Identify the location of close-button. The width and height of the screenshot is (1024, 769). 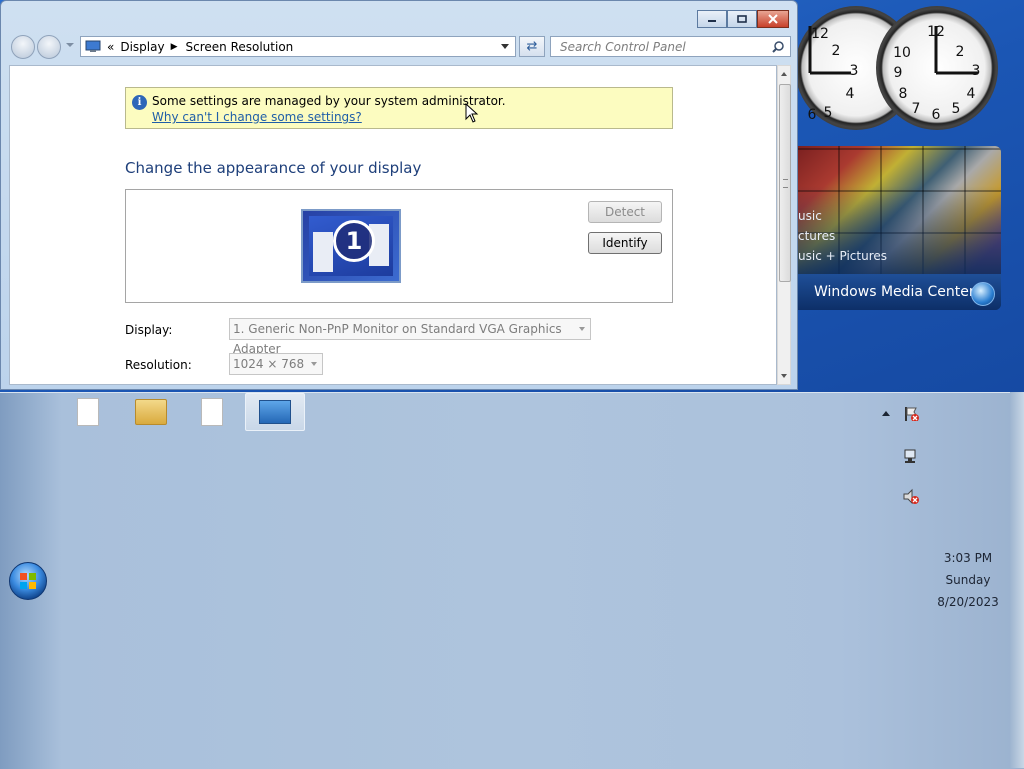
(773, 19).